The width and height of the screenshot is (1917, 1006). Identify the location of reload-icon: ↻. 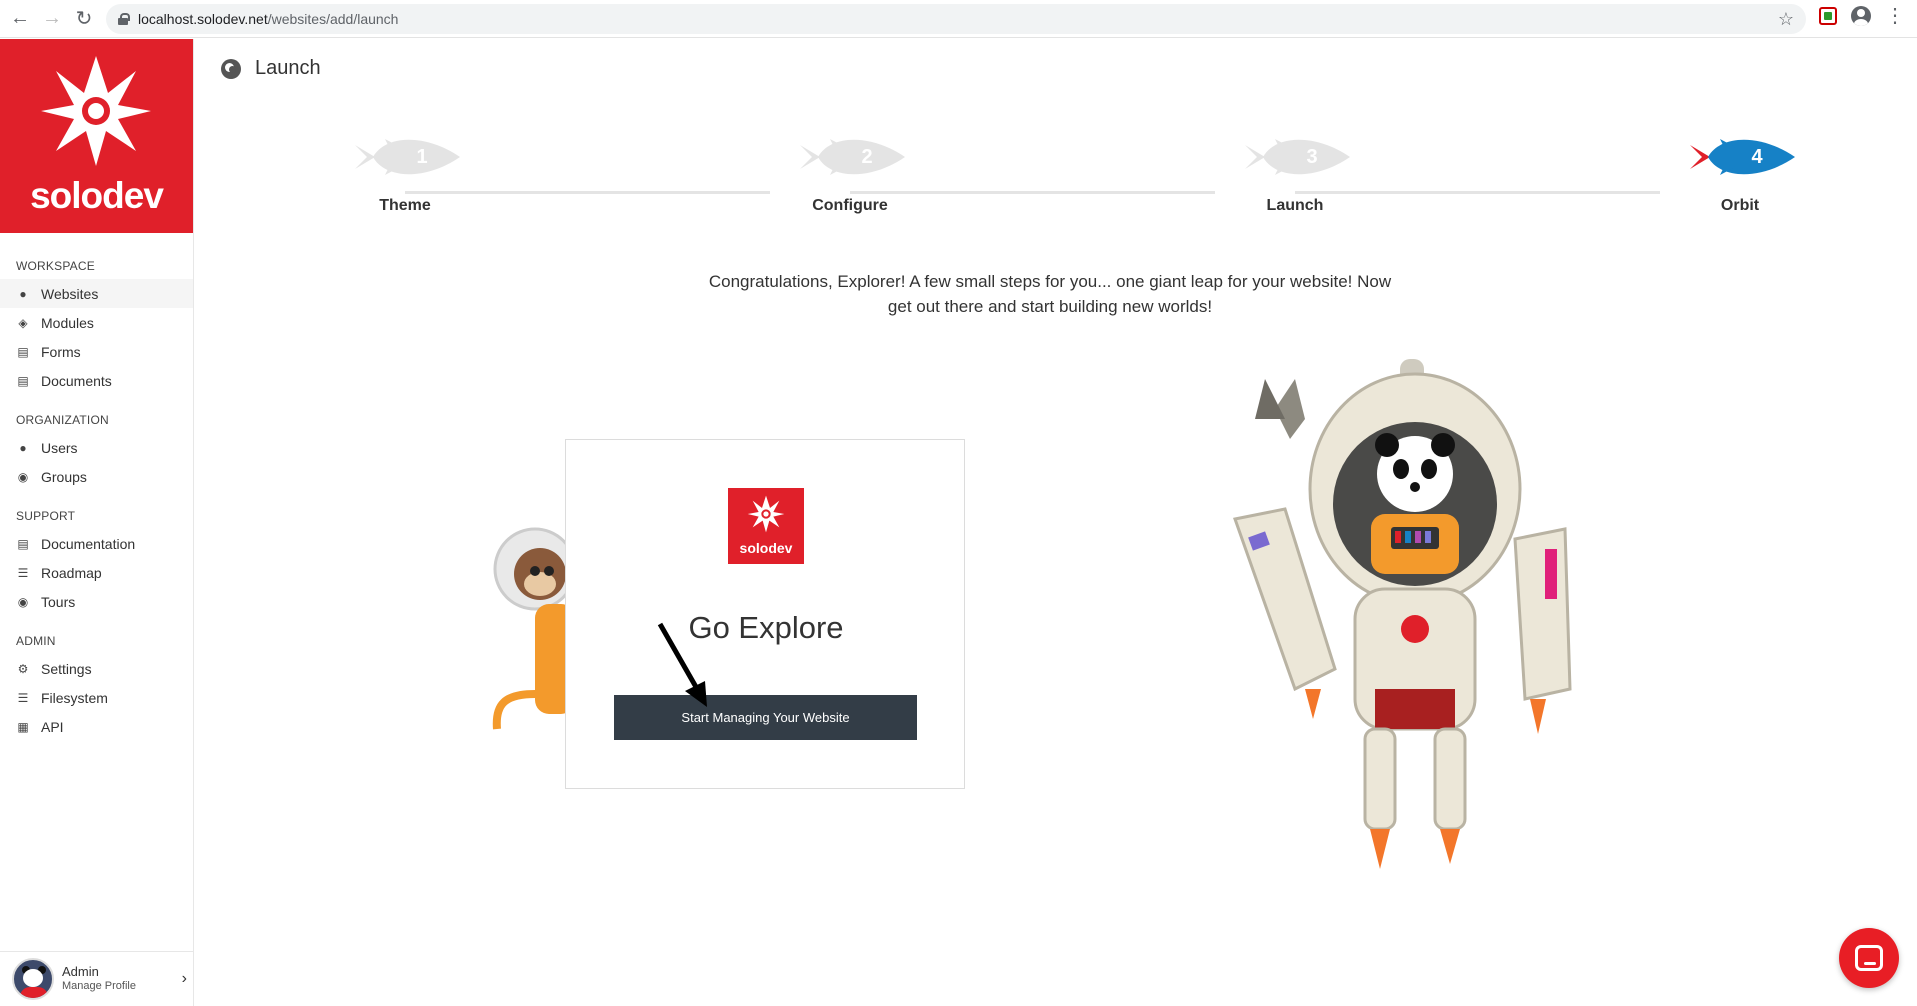
(84, 19).